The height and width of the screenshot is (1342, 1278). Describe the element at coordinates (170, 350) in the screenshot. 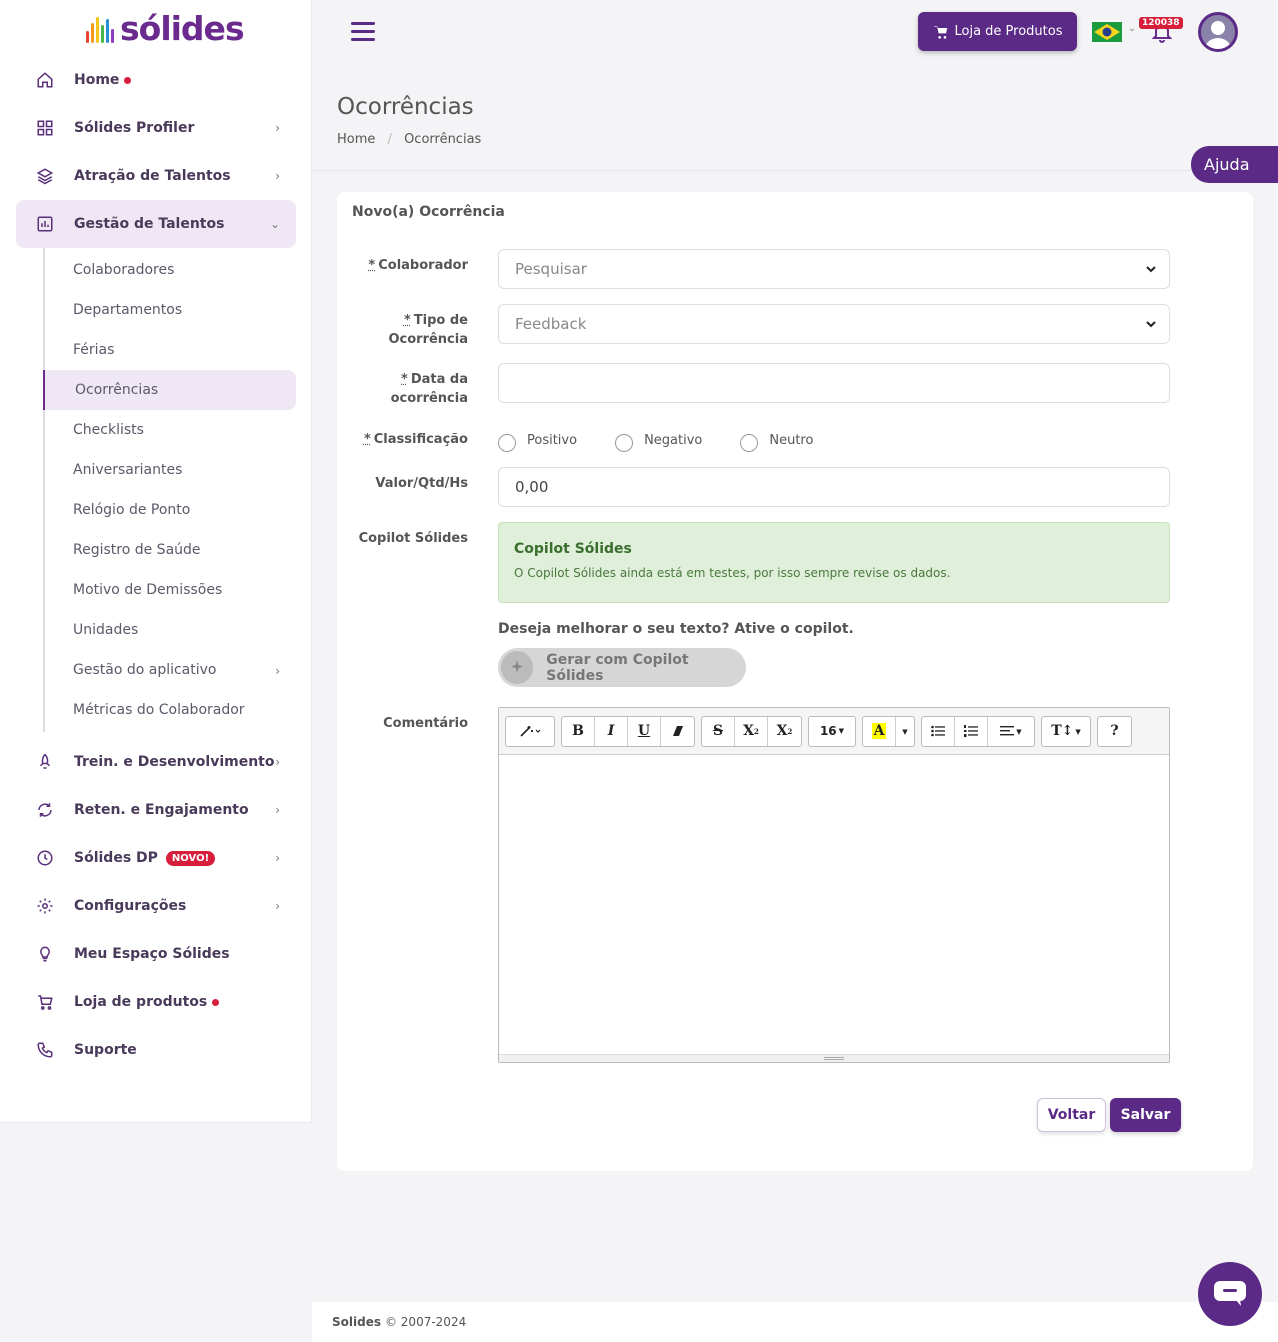

I see `sidebar-subitem-ferias: Férias` at that location.